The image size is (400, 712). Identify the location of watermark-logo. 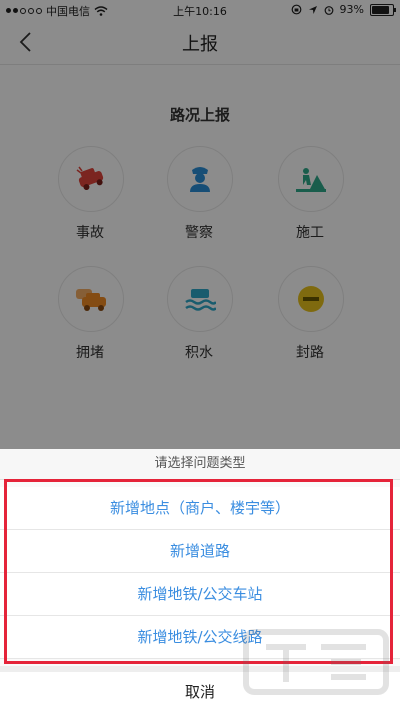
(316, 662).